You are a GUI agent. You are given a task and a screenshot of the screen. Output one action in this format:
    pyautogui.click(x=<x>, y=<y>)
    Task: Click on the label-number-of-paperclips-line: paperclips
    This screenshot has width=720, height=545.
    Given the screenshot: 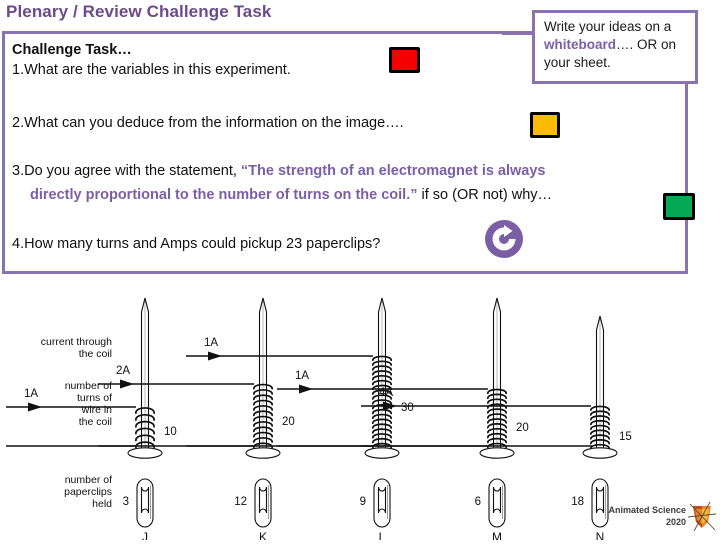 What is the action you would take?
    pyautogui.click(x=88, y=492)
    